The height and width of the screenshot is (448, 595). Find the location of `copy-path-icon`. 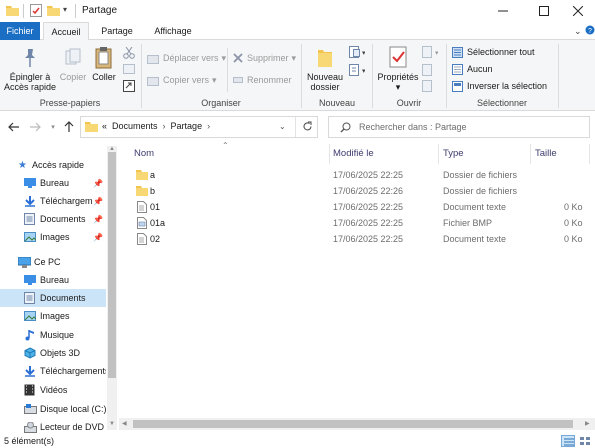

copy-path-icon is located at coordinates (129, 69).